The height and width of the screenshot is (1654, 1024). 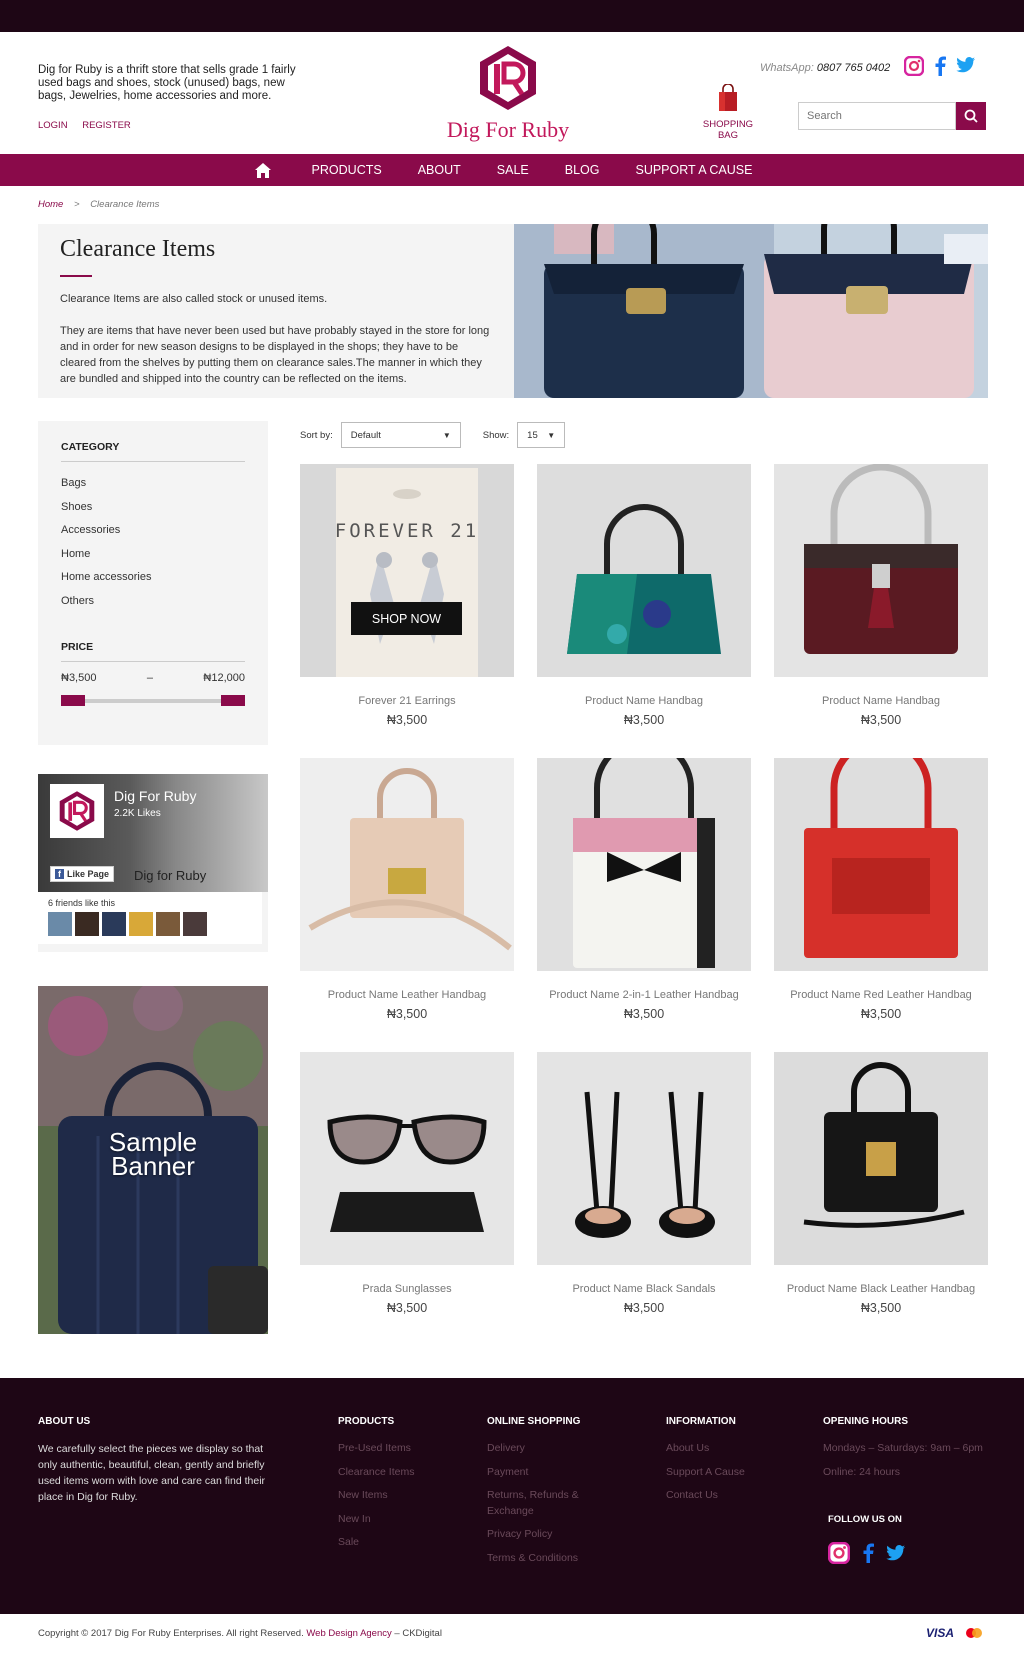 I want to click on footer-link-new-items: New Items, so click(x=376, y=1496).